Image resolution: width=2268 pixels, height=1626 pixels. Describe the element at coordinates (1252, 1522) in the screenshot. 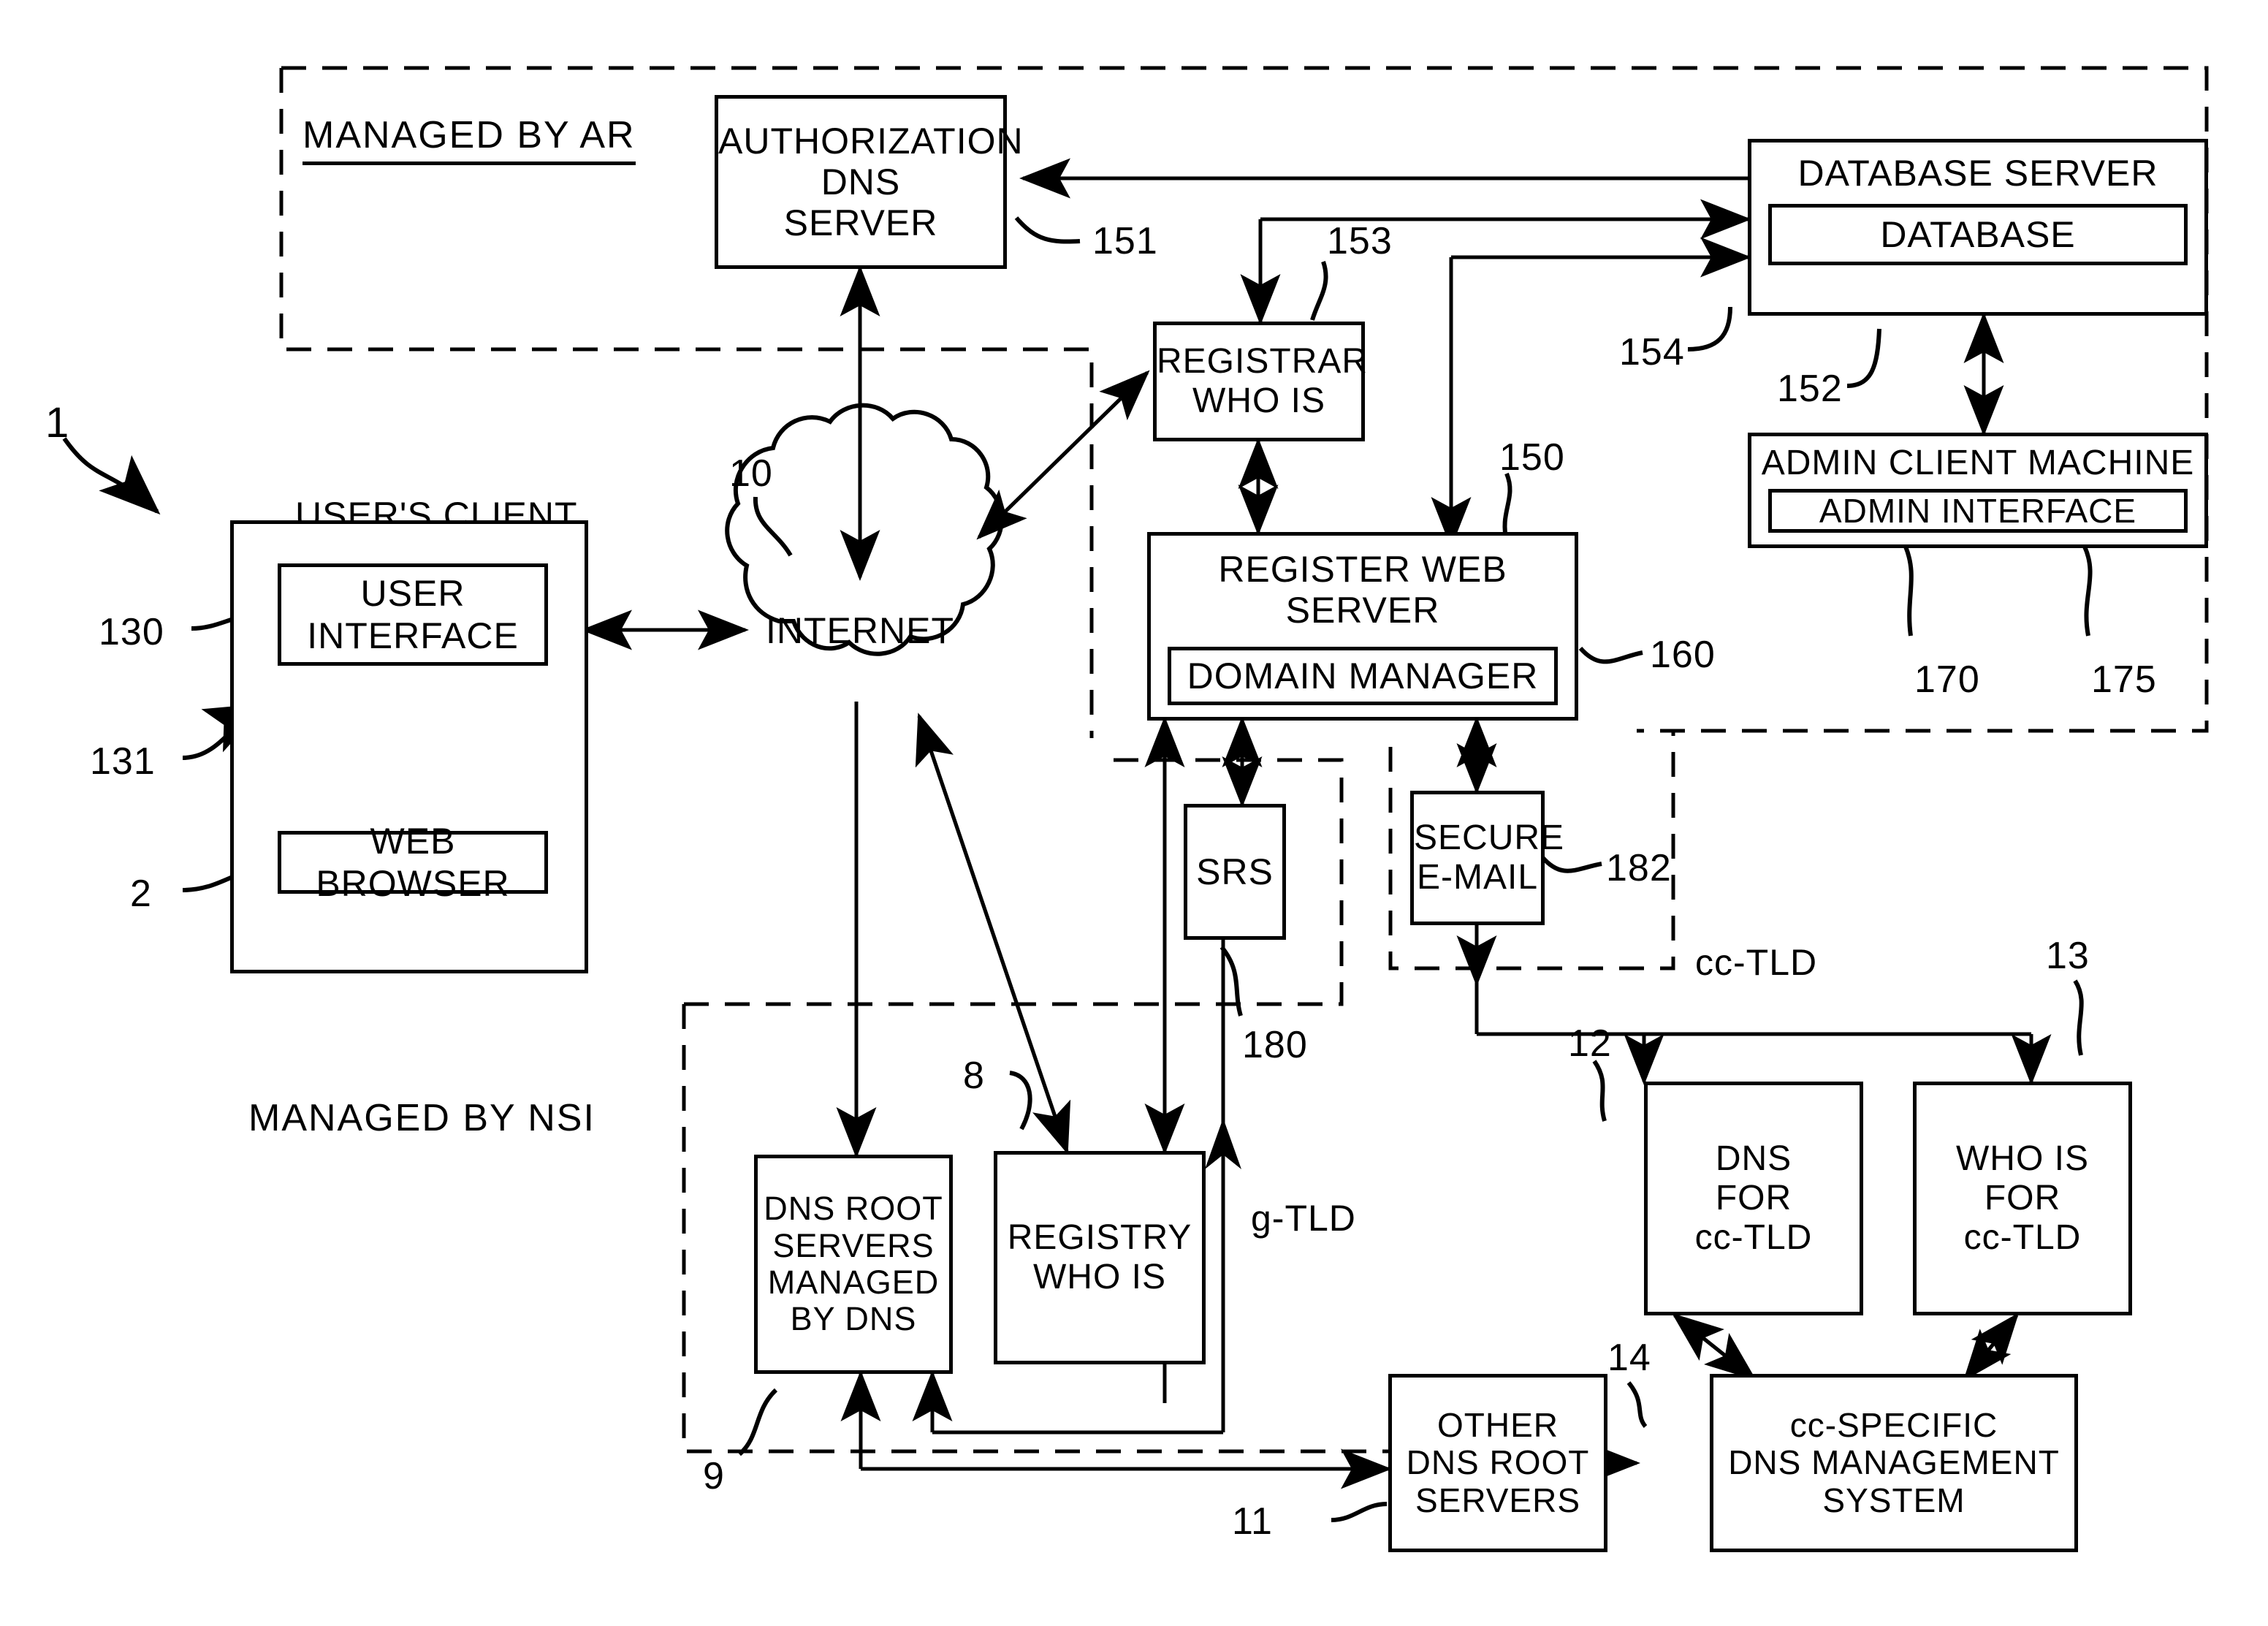

I see `ref-11: 11` at that location.